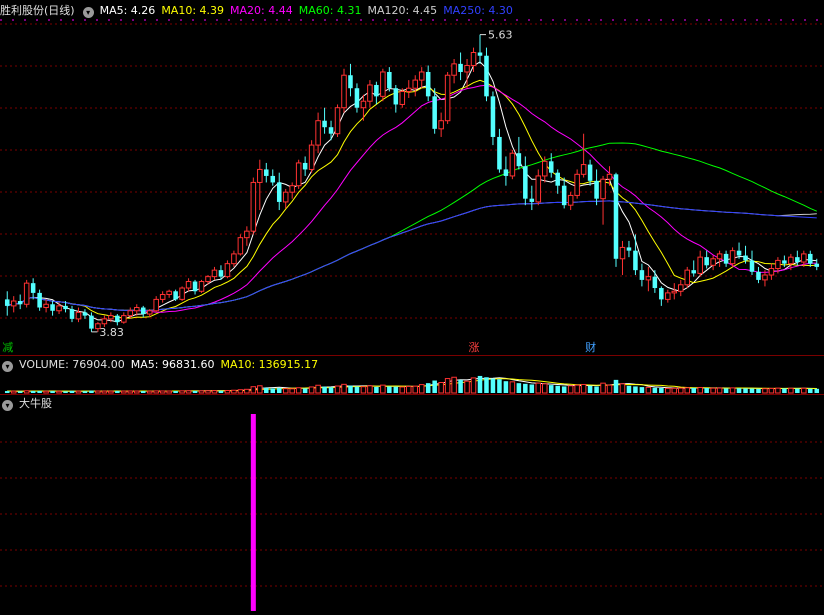 The width and height of the screenshot is (824, 615). What do you see at coordinates (88, 12) in the screenshot?
I see `dropdown-icon: ▾` at bounding box center [88, 12].